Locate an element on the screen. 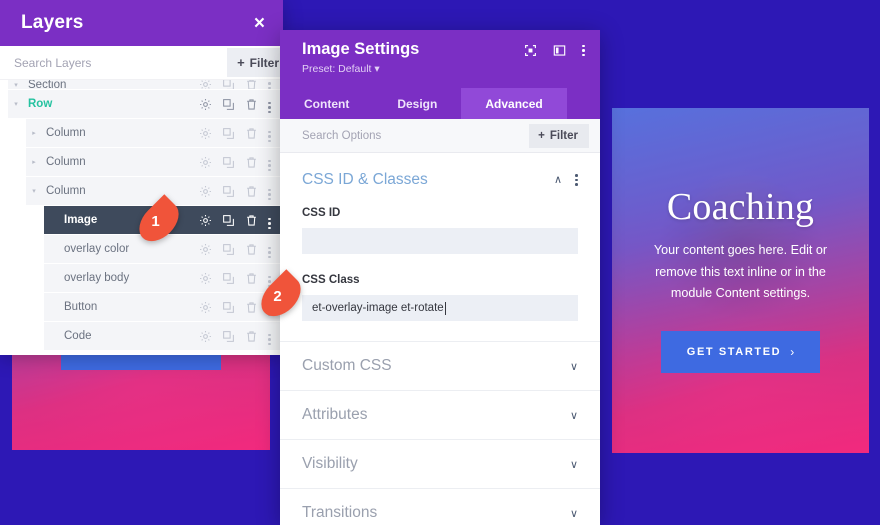 This screenshot has width=880, height=525. close-icon: × is located at coordinates (259, 23).